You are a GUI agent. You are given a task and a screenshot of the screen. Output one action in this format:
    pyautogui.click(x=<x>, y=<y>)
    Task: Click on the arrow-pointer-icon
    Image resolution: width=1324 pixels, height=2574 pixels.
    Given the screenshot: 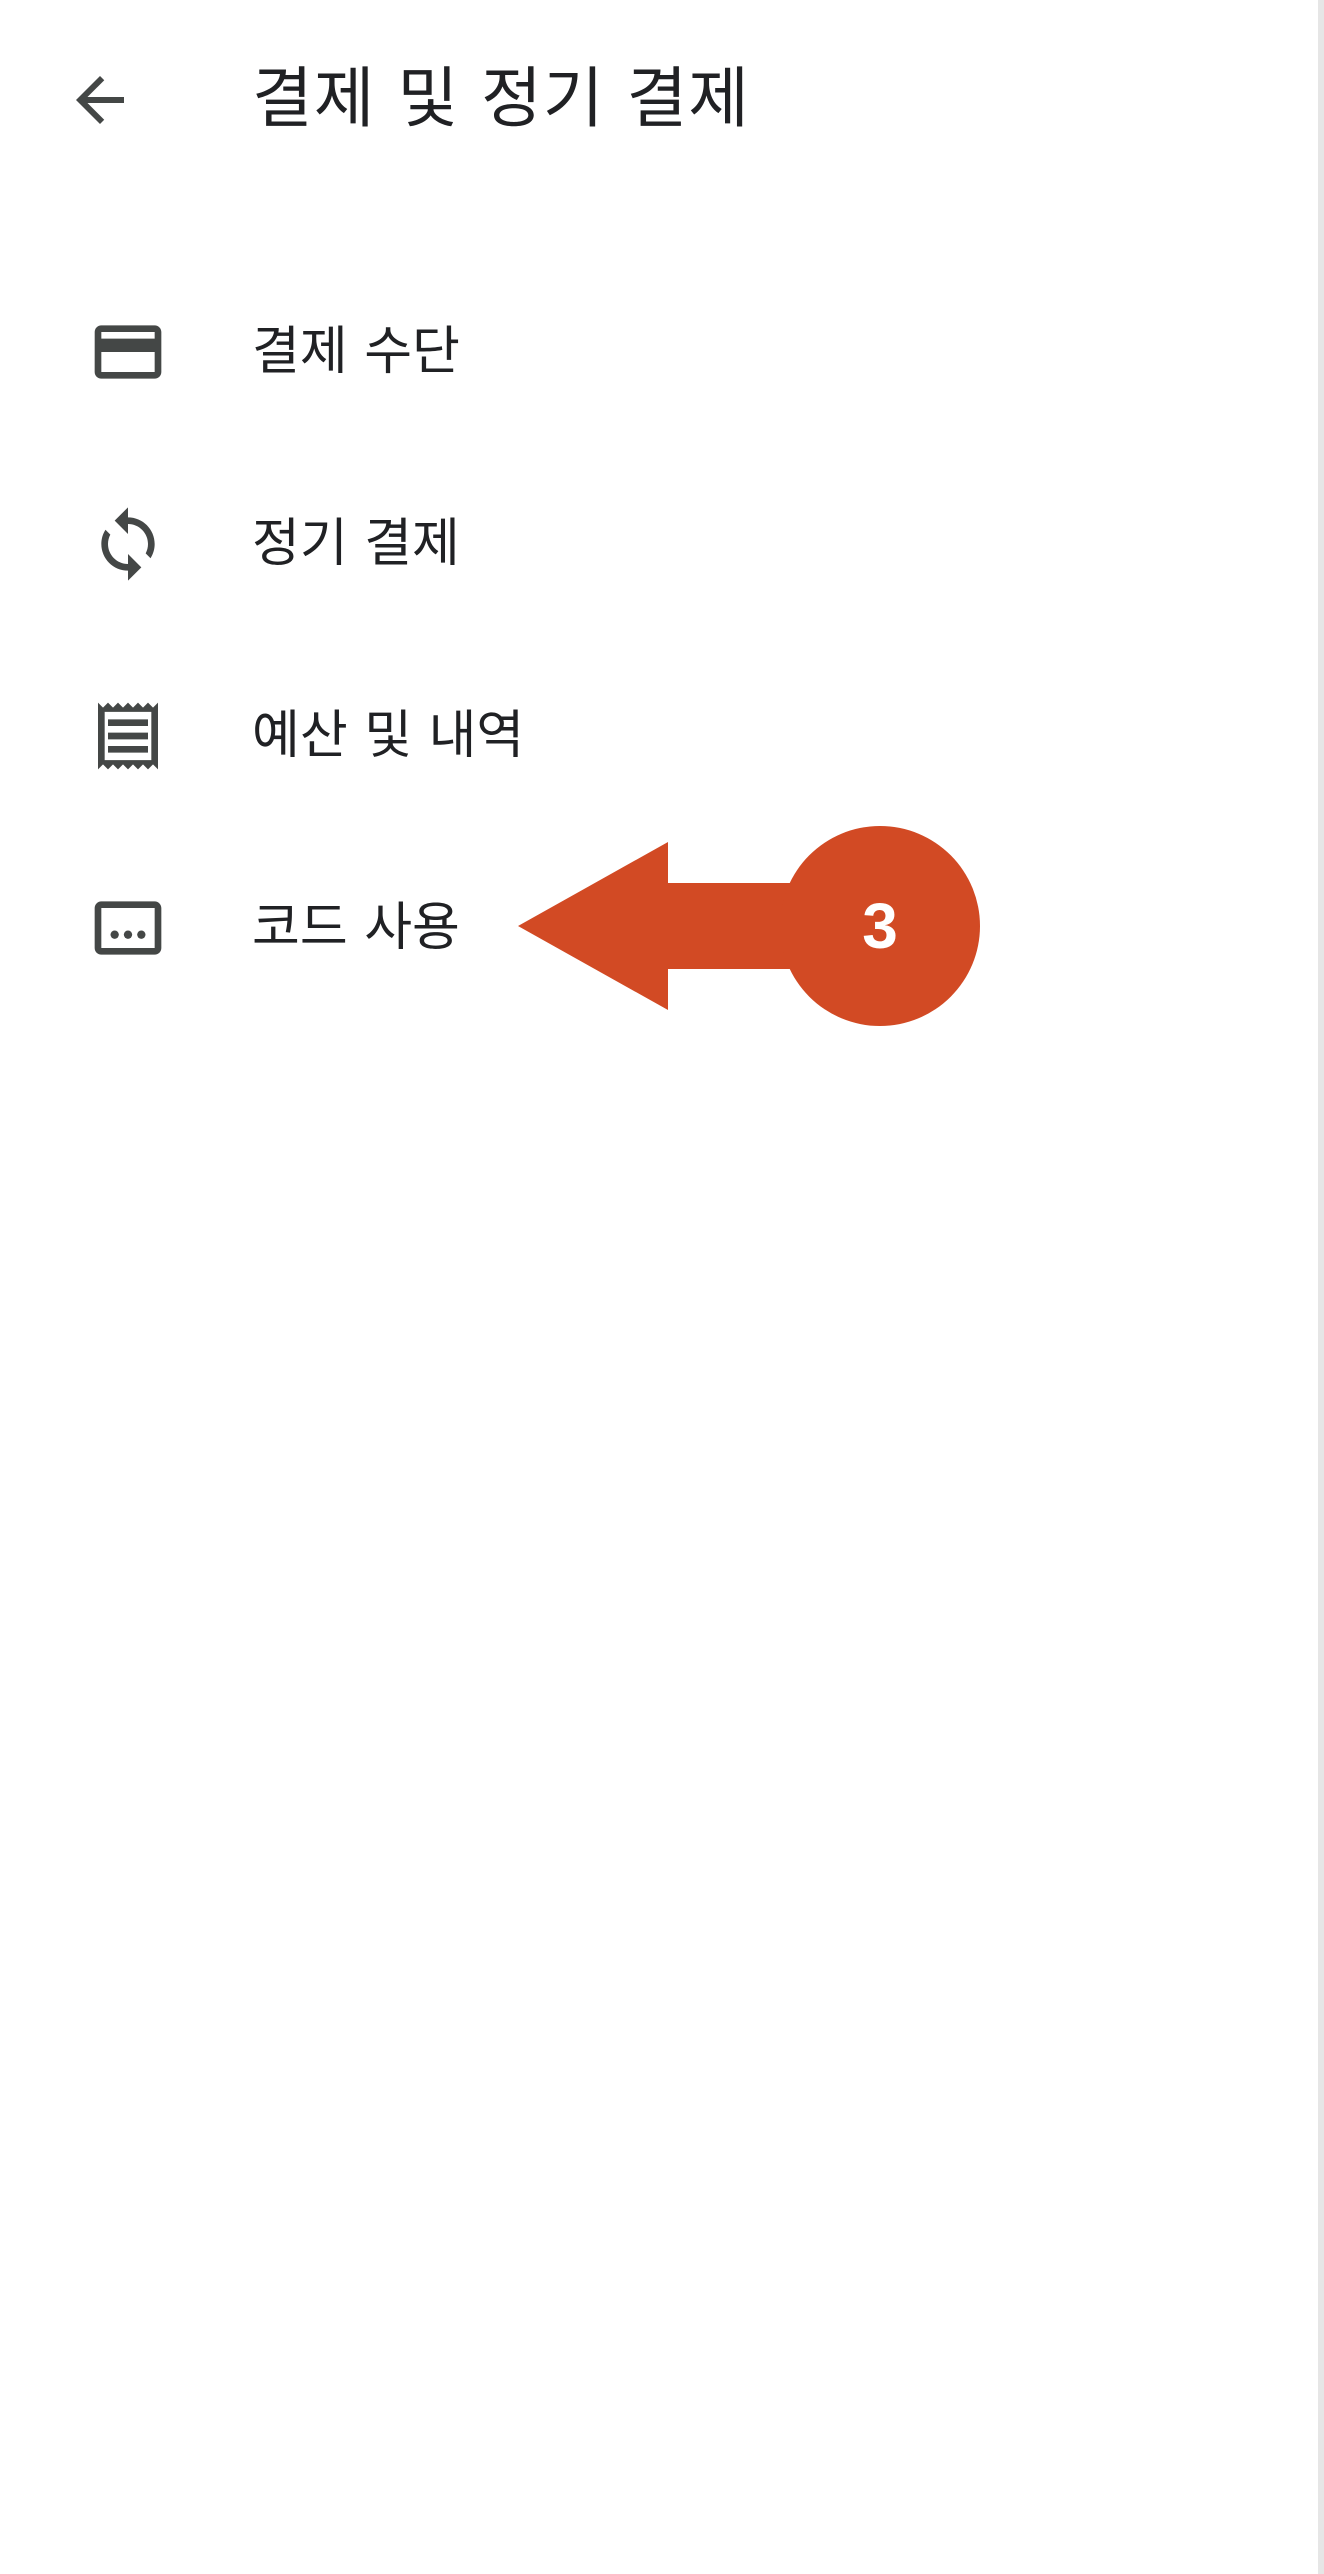 What is the action you would take?
    pyautogui.click(x=749, y=926)
    